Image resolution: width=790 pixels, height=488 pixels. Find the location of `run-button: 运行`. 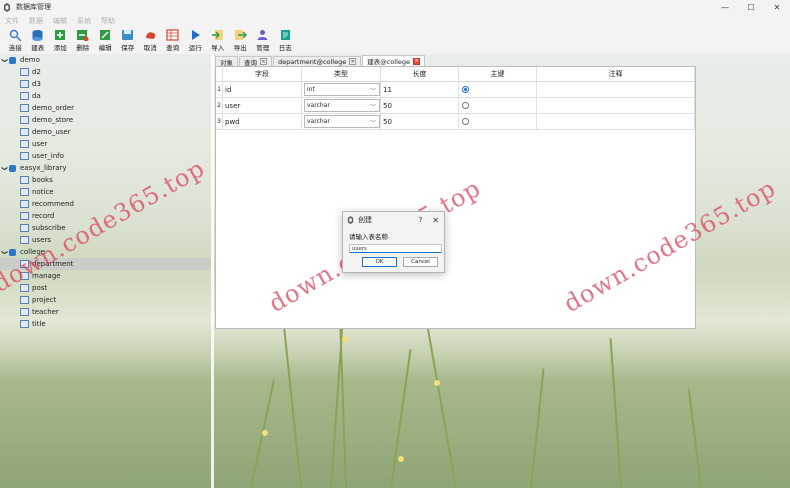

run-button: 运行 is located at coordinates (195, 39).